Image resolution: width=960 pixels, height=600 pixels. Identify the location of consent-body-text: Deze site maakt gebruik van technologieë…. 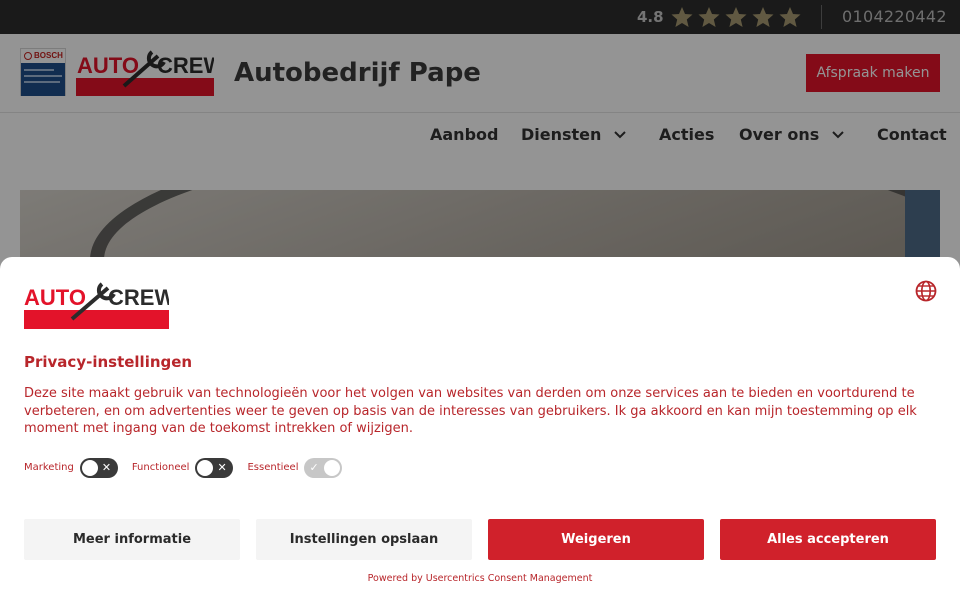
(470, 411).